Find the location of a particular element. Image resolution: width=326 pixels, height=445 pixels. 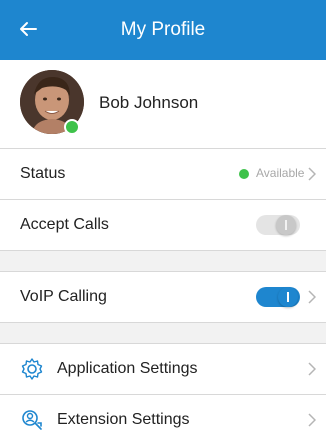

extension-settings-row: Extension Settings is located at coordinates (163, 420).